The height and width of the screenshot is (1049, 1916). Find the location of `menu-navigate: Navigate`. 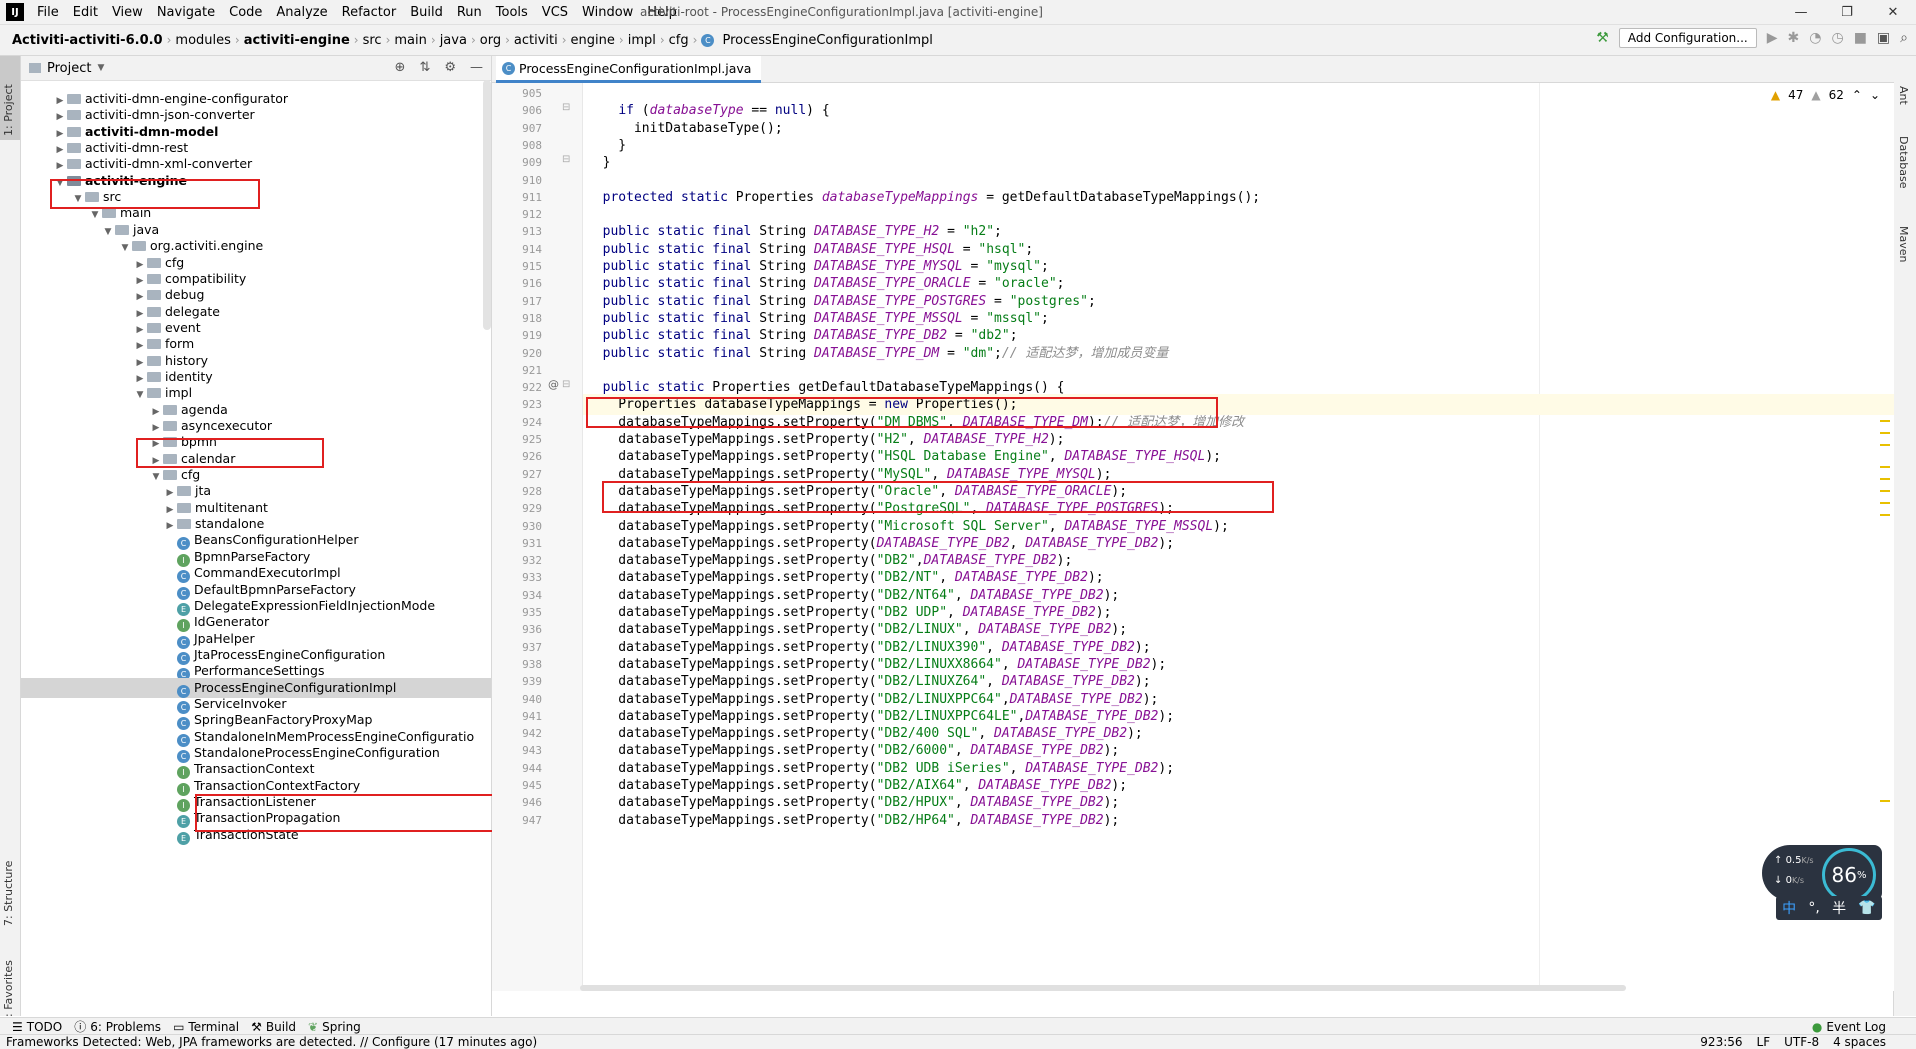

menu-navigate: Navigate is located at coordinates (186, 12).